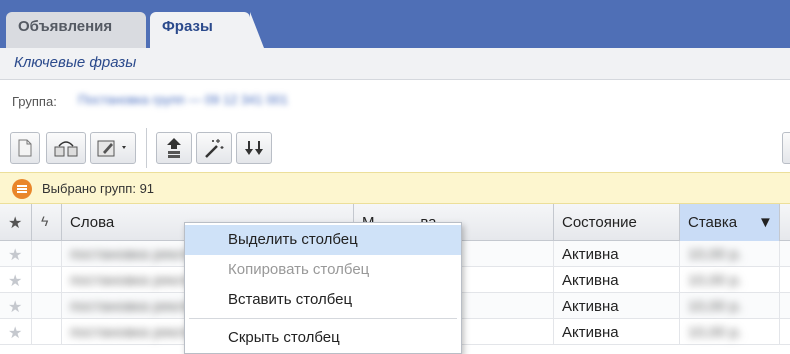 The width and height of the screenshot is (790, 354). I want to click on magic-wand-icon, so click(214, 148).